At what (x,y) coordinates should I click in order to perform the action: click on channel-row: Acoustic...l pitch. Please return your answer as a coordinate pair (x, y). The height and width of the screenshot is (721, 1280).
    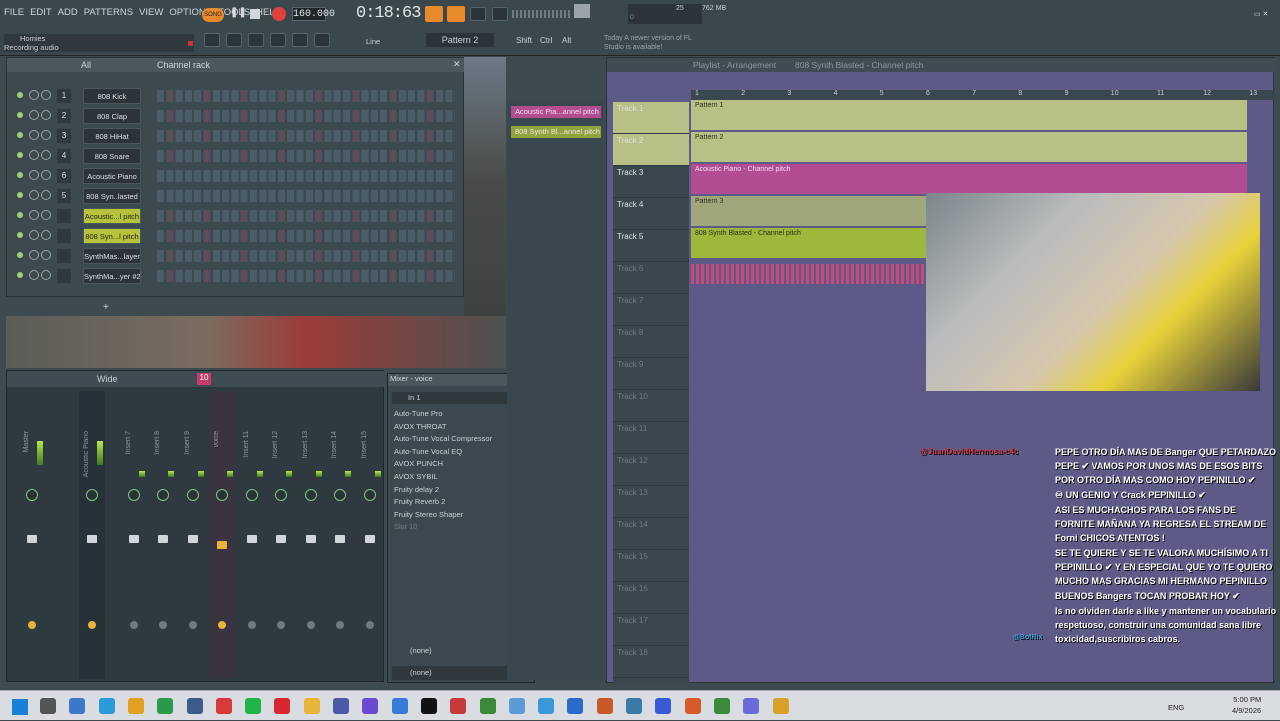
    Looking at the image, I should click on (235, 217).